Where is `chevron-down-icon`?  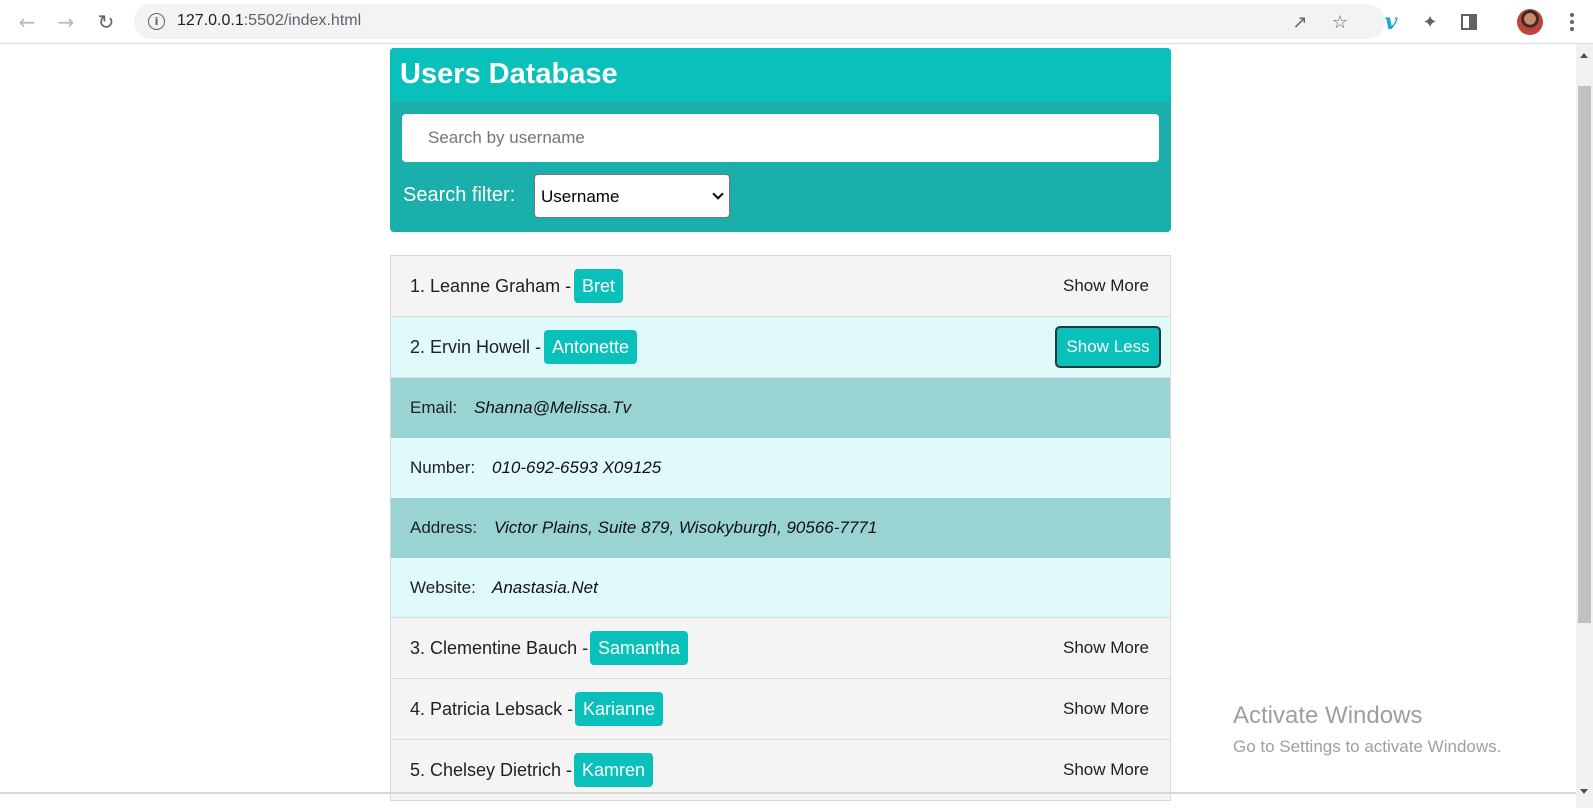 chevron-down-icon is located at coordinates (718, 194).